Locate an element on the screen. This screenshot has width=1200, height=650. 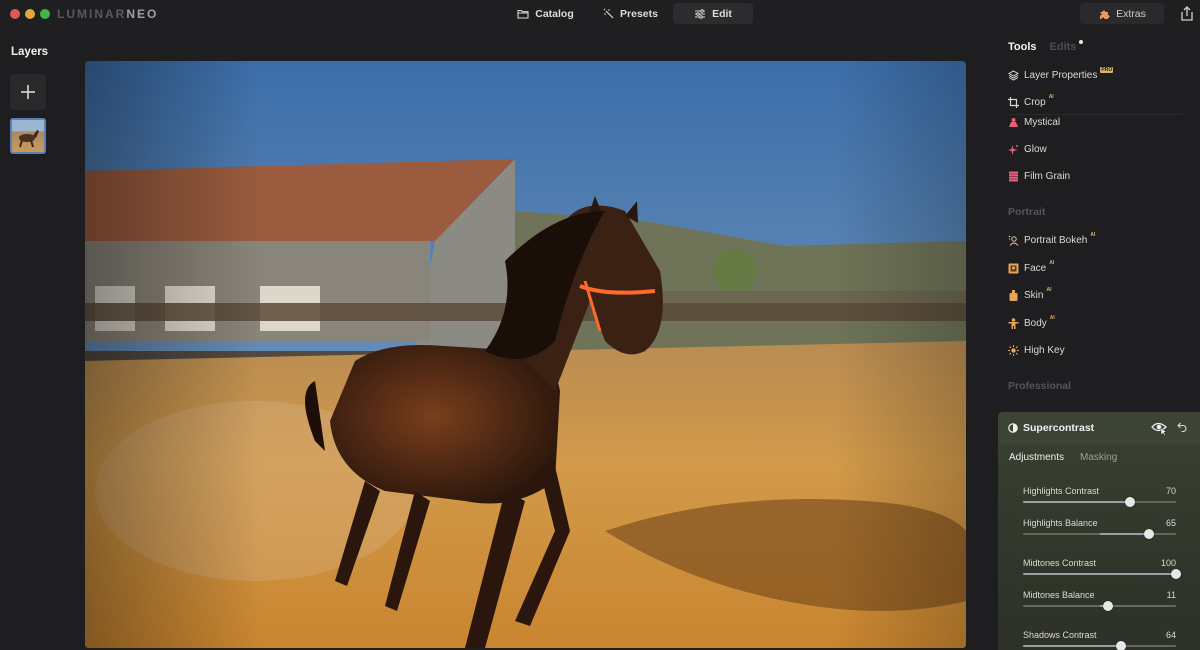
tool-portrait-bokeh-label: Portrait Bokeh is located at coordinates (1056, 240).